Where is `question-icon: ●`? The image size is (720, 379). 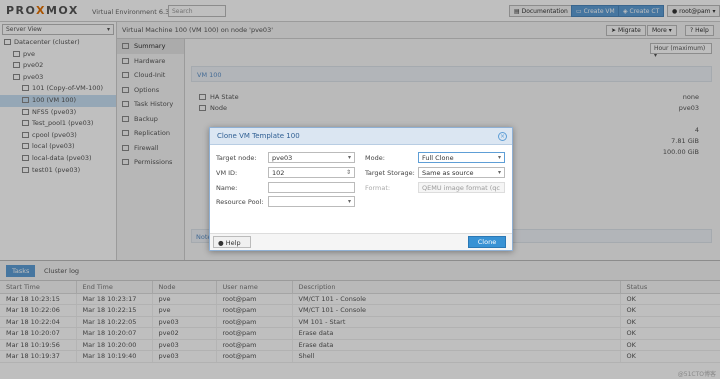
question-icon: ● is located at coordinates (222, 243).